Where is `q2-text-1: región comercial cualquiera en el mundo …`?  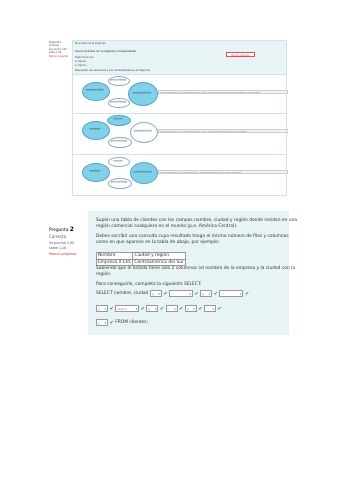
q2-text-1: región comercial cualquiera en el mundo … is located at coordinates (167, 226).